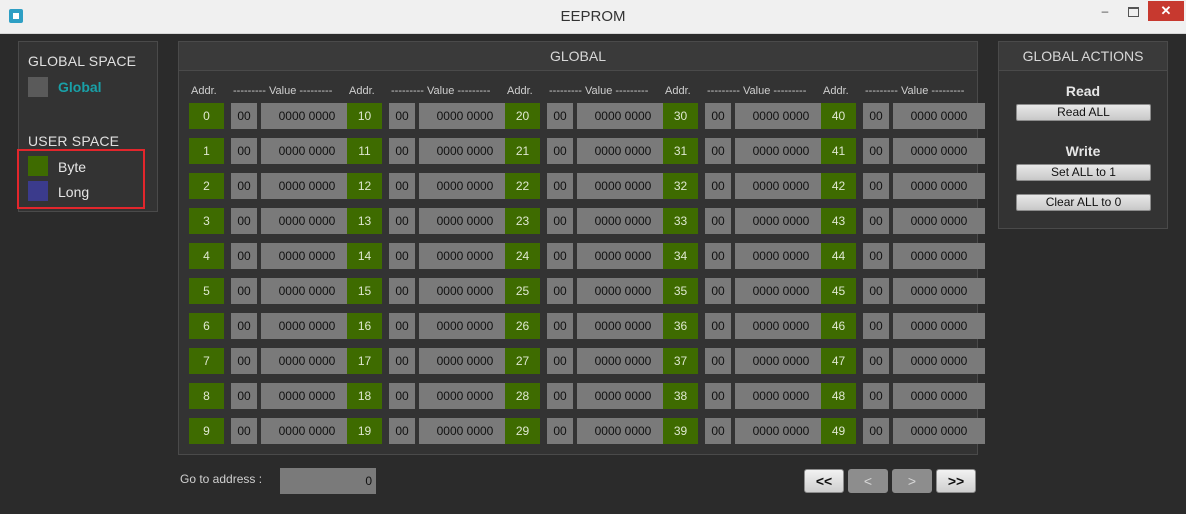 The width and height of the screenshot is (1186, 514). What do you see at coordinates (838, 151) in the screenshot?
I see `address-cell: 41` at bounding box center [838, 151].